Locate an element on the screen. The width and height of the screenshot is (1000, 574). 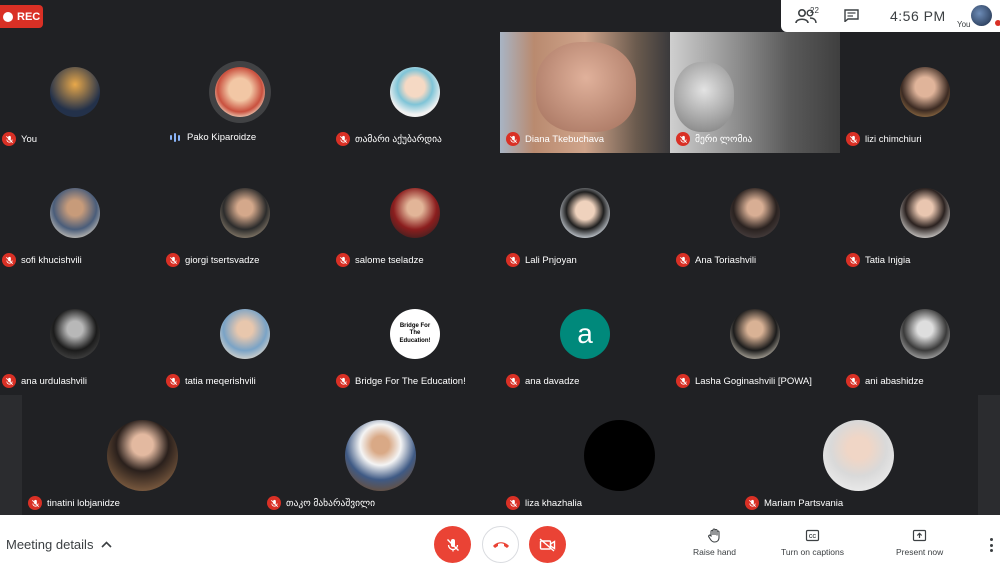
participant-tile: Mariam Partsvania is located at coordinates (858, 455).